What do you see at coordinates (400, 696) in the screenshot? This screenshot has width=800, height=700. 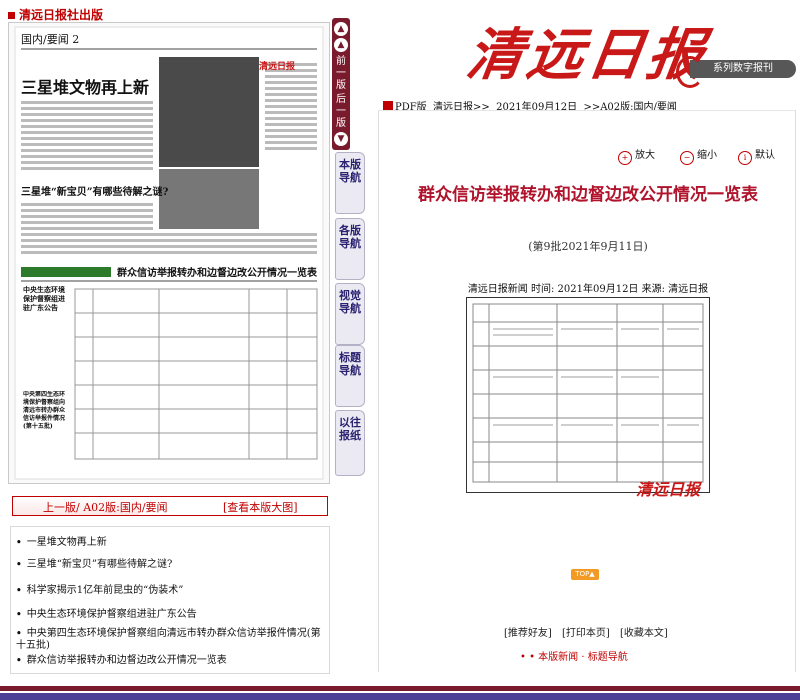 I see `footer-bar-secondary` at bounding box center [400, 696].